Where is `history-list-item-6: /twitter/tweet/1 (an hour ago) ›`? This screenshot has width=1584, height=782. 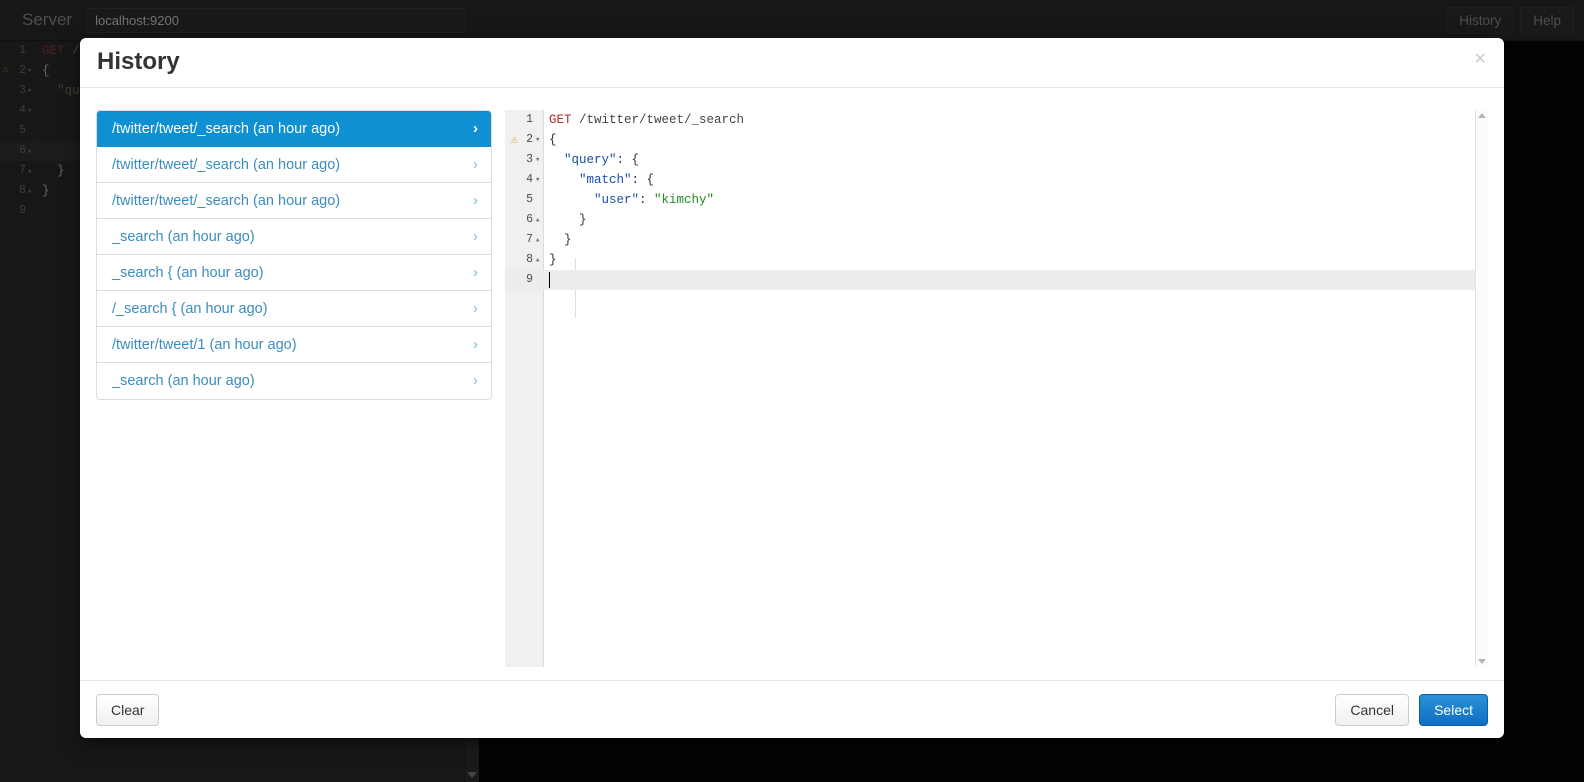 history-list-item-6: /twitter/tweet/1 (an hour ago) › is located at coordinates (294, 345).